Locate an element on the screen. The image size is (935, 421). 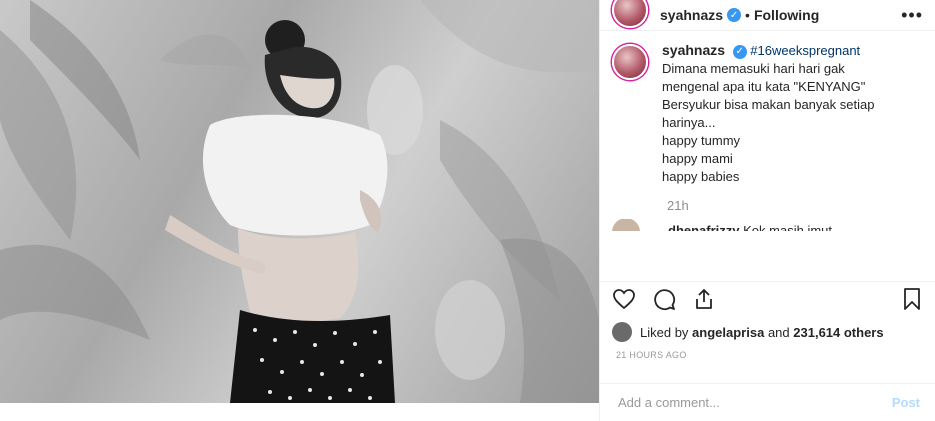
action-bar is located at coordinates (767, 298).